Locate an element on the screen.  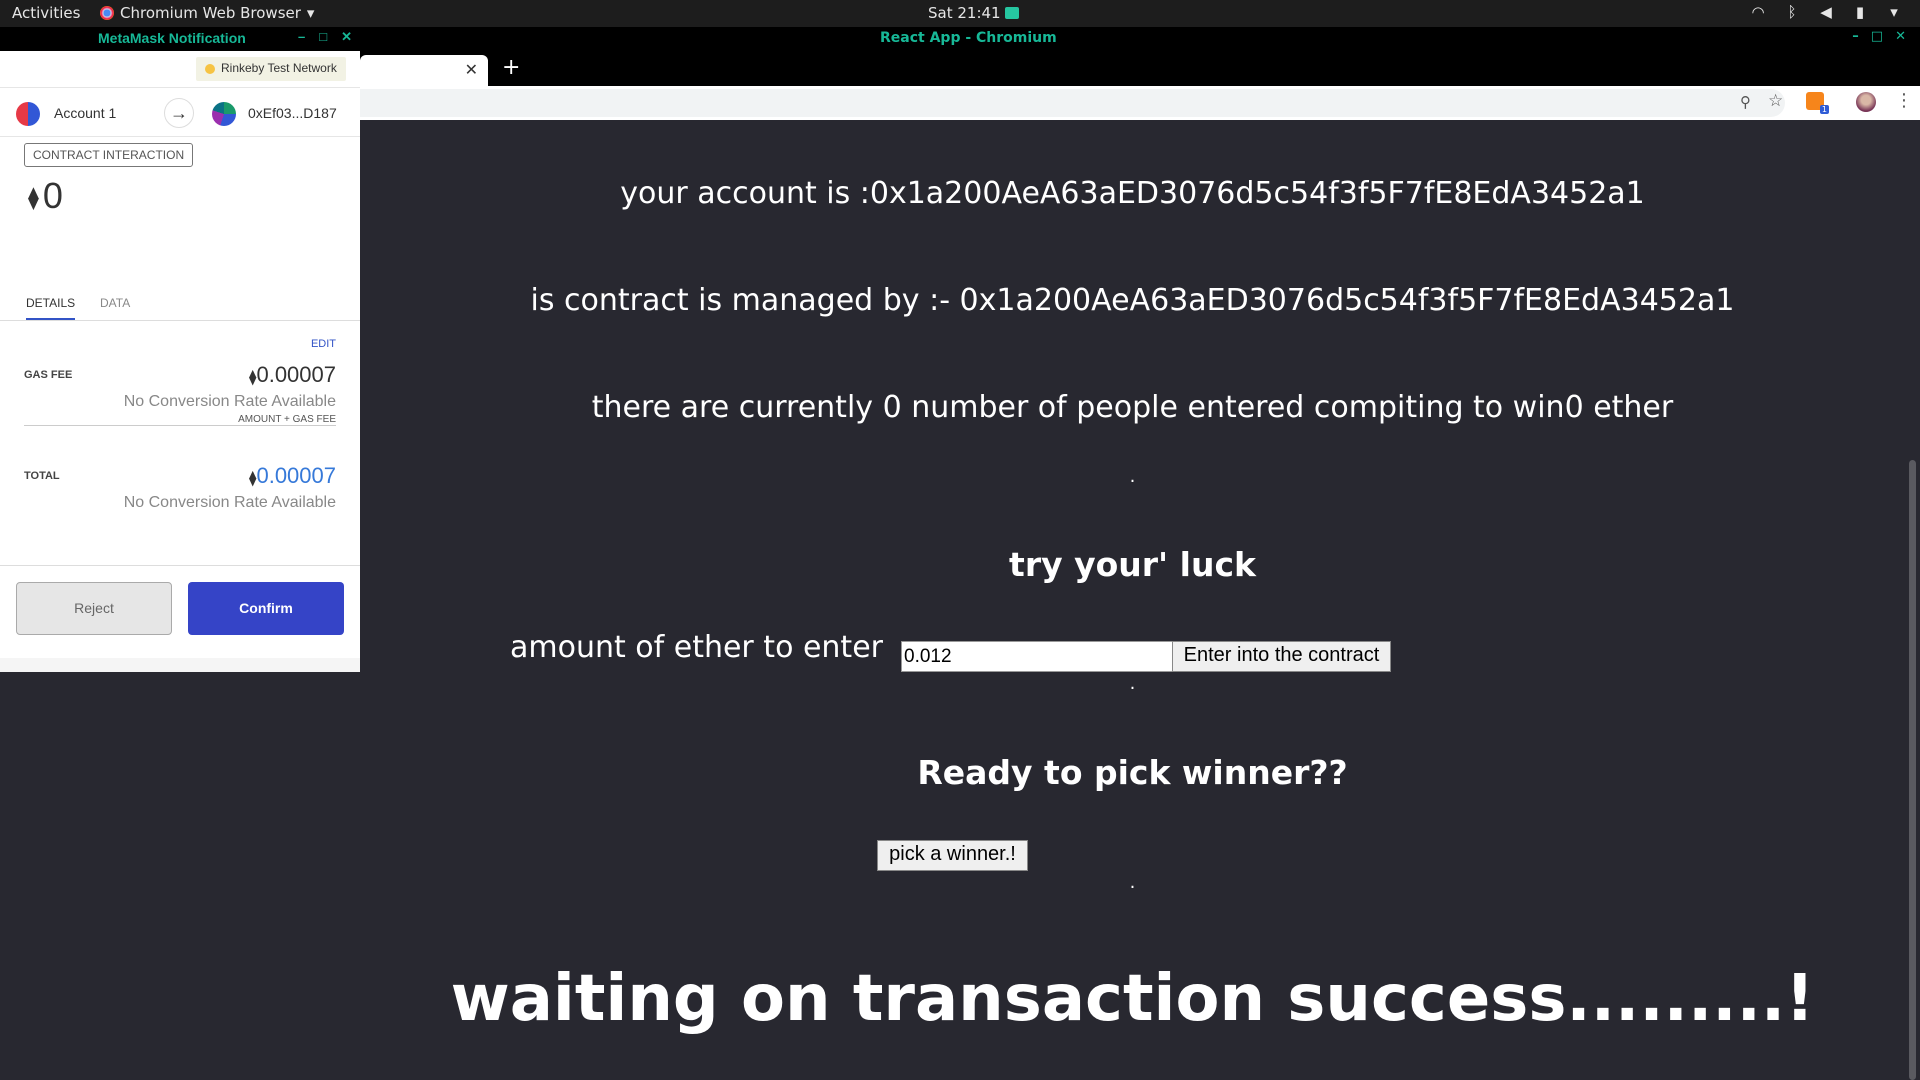
new-tab-button: + is located at coordinates (511, 67).